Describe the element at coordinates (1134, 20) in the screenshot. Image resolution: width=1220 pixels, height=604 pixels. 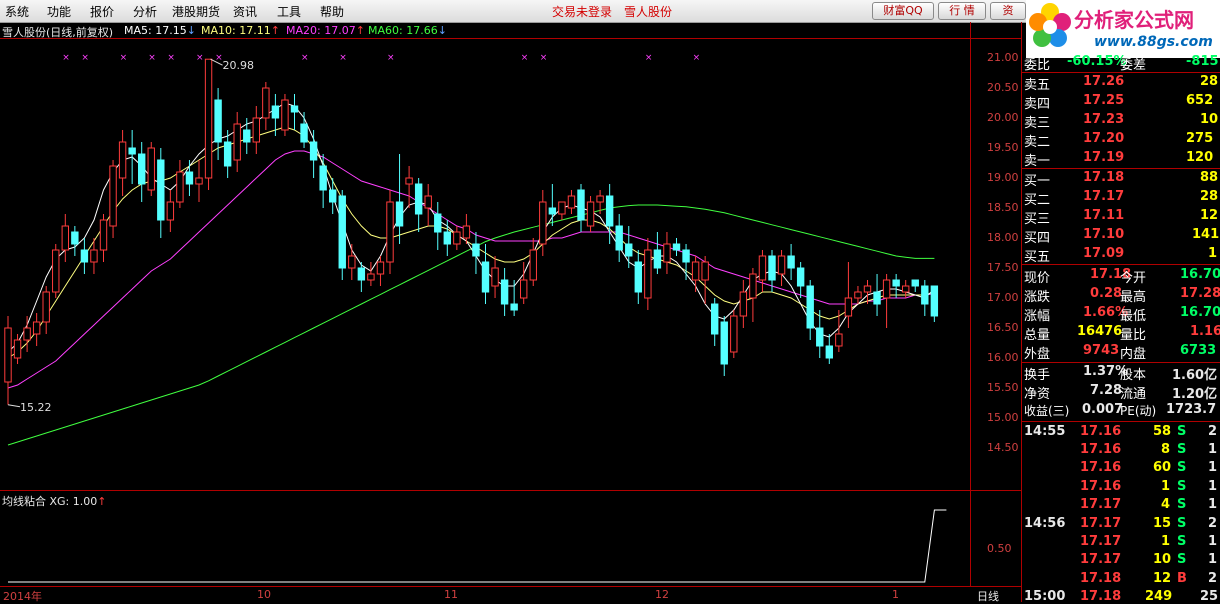
I see `logo-title: 分析家公式网` at that location.